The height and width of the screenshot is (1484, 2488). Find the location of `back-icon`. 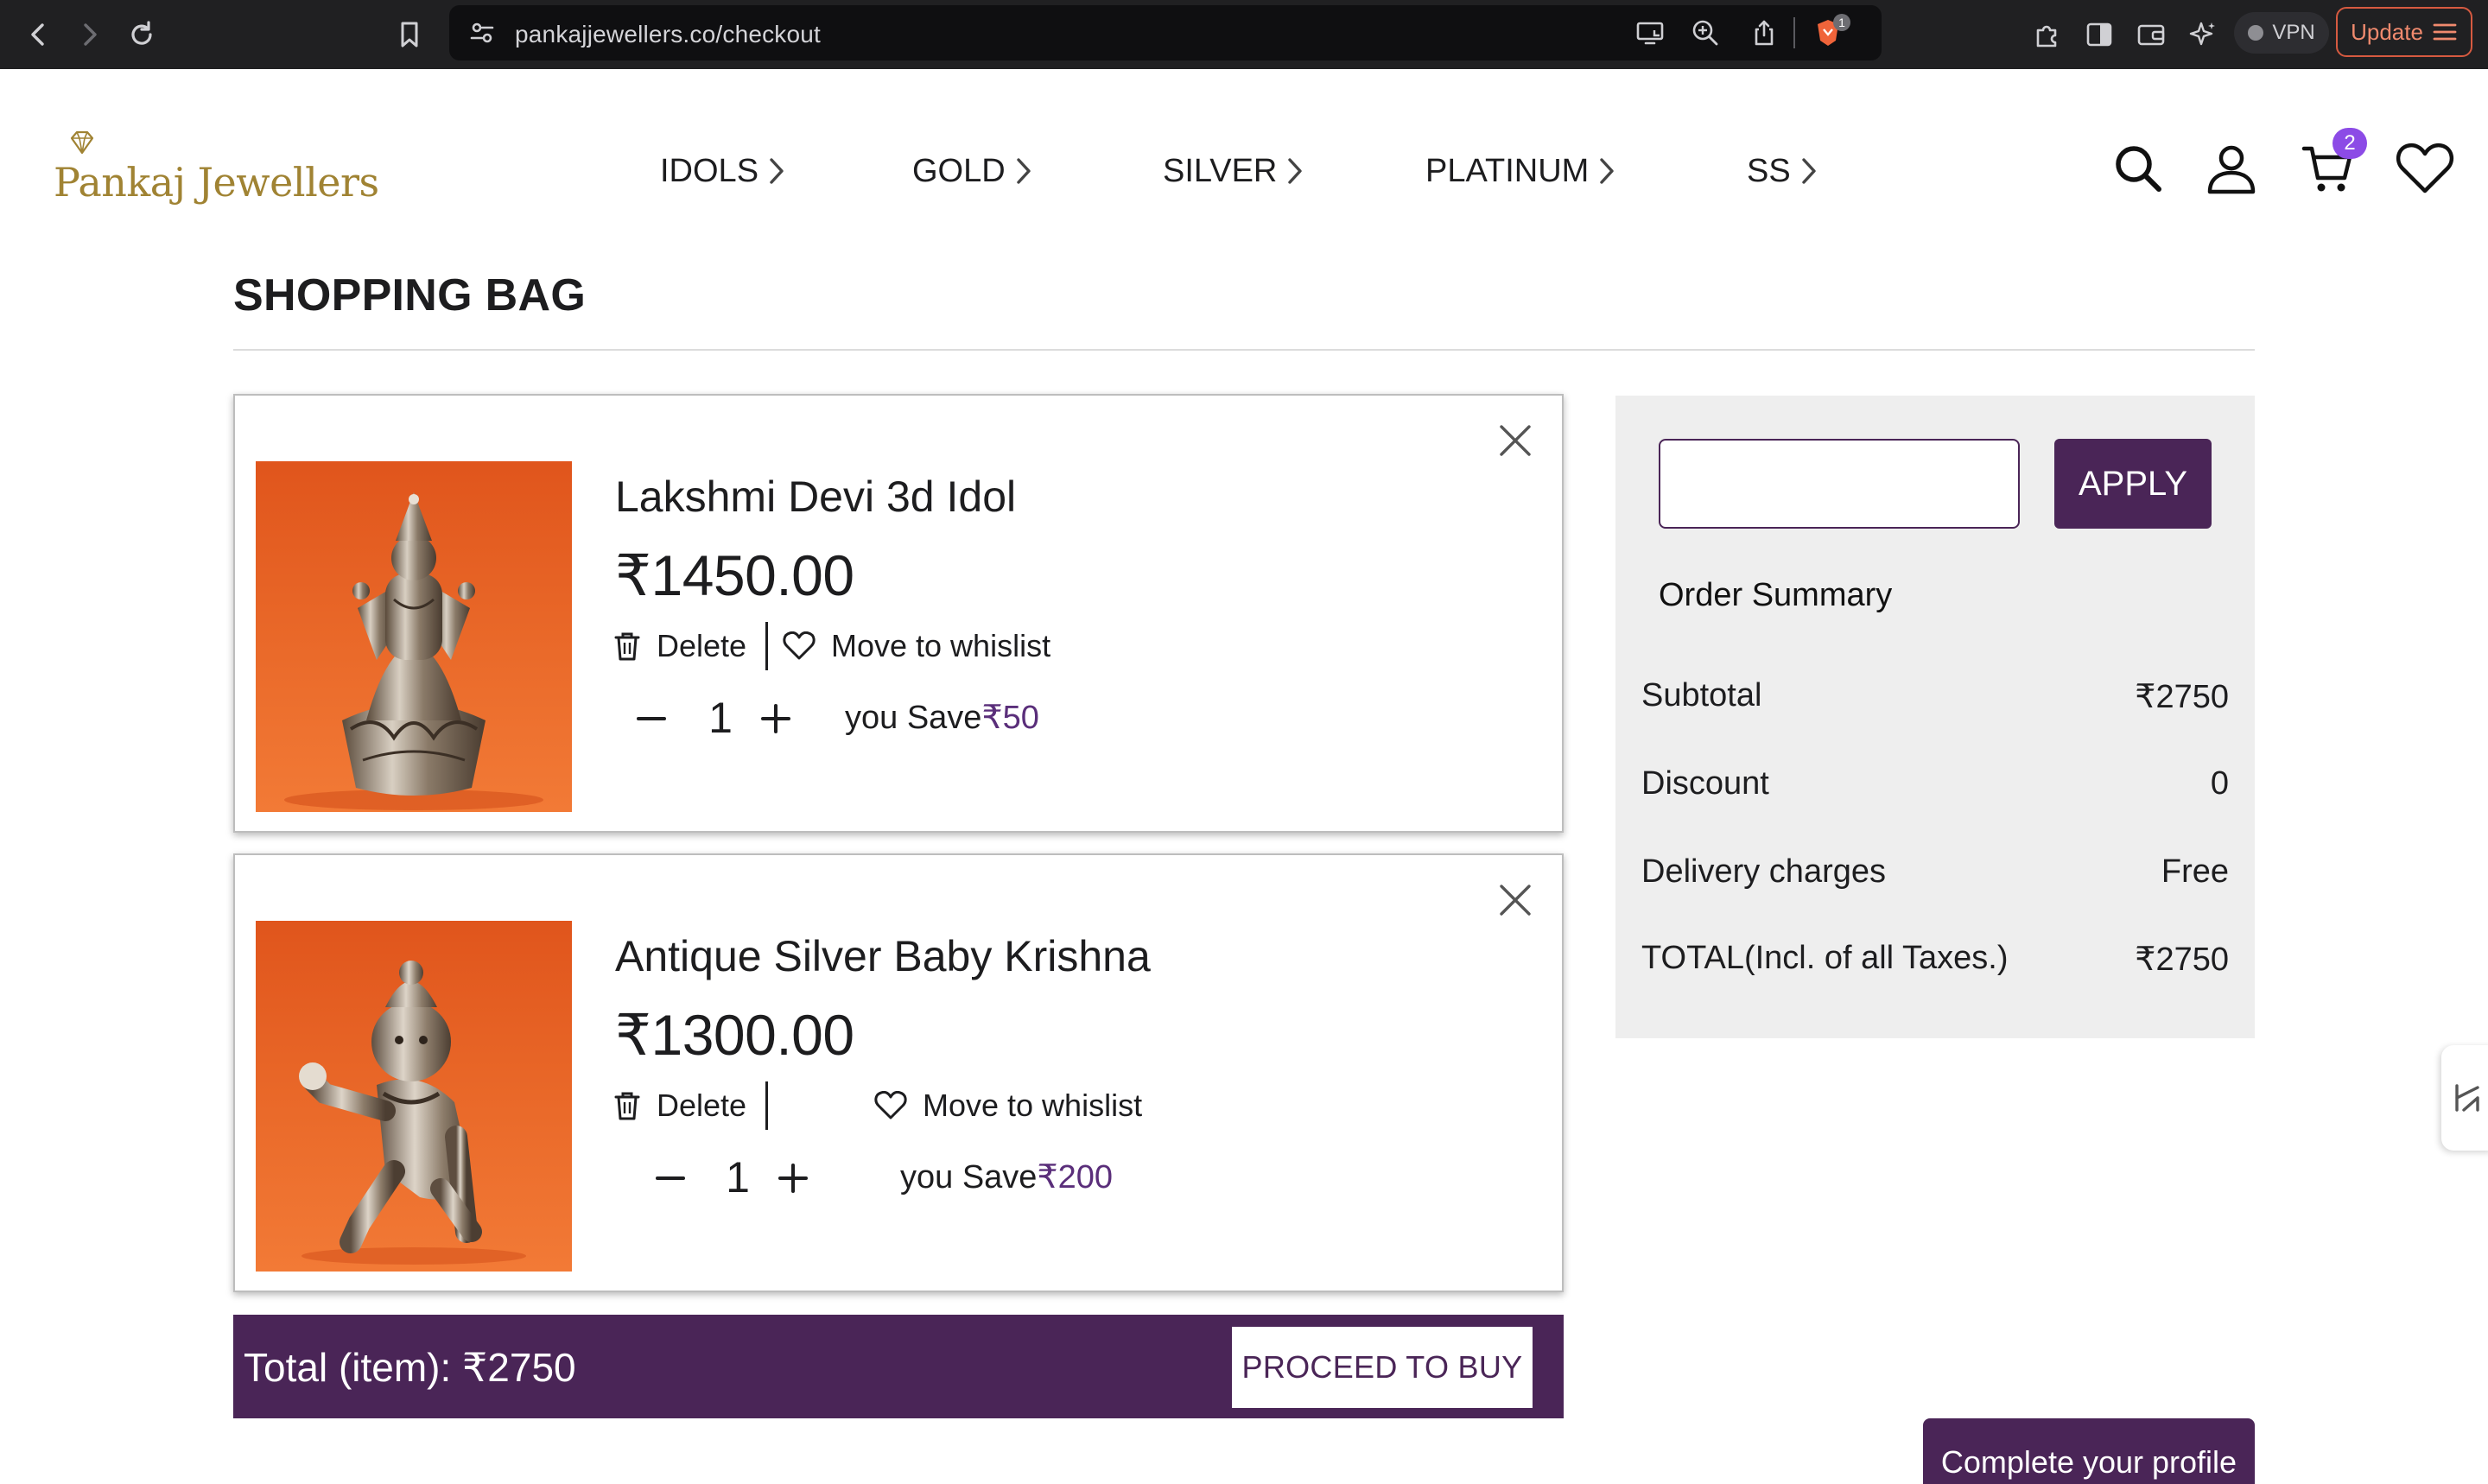

back-icon is located at coordinates (38, 34).